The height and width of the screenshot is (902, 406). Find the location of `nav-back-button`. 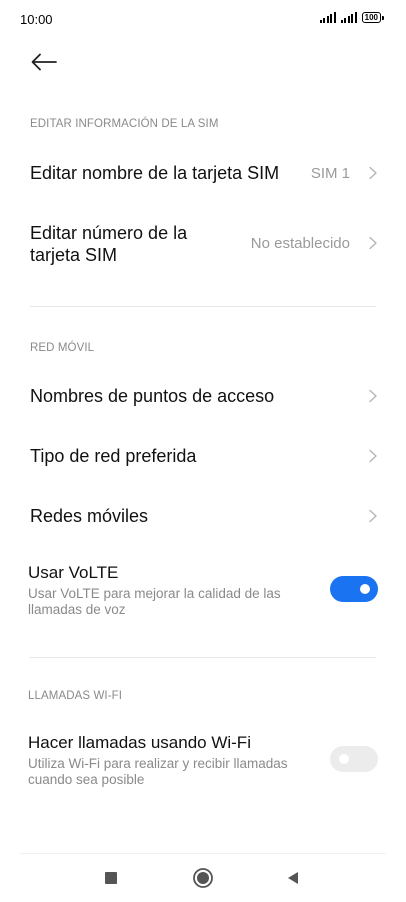

nav-back-button is located at coordinates (293, 878).